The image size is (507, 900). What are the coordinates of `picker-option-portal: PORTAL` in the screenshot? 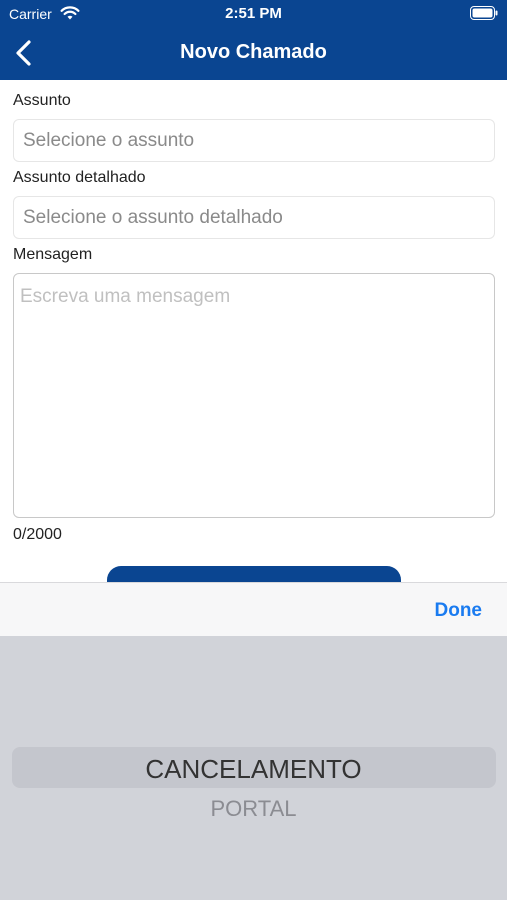 It's located at (253, 809).